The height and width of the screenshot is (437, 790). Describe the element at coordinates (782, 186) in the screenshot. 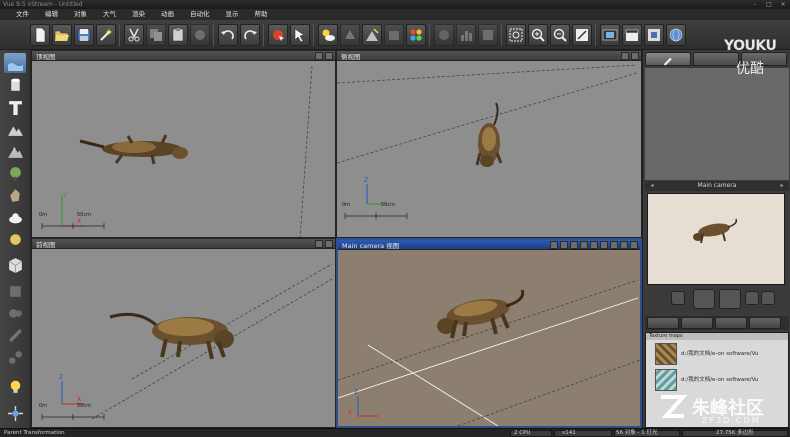

I see `next-camera-button: ▸` at that location.